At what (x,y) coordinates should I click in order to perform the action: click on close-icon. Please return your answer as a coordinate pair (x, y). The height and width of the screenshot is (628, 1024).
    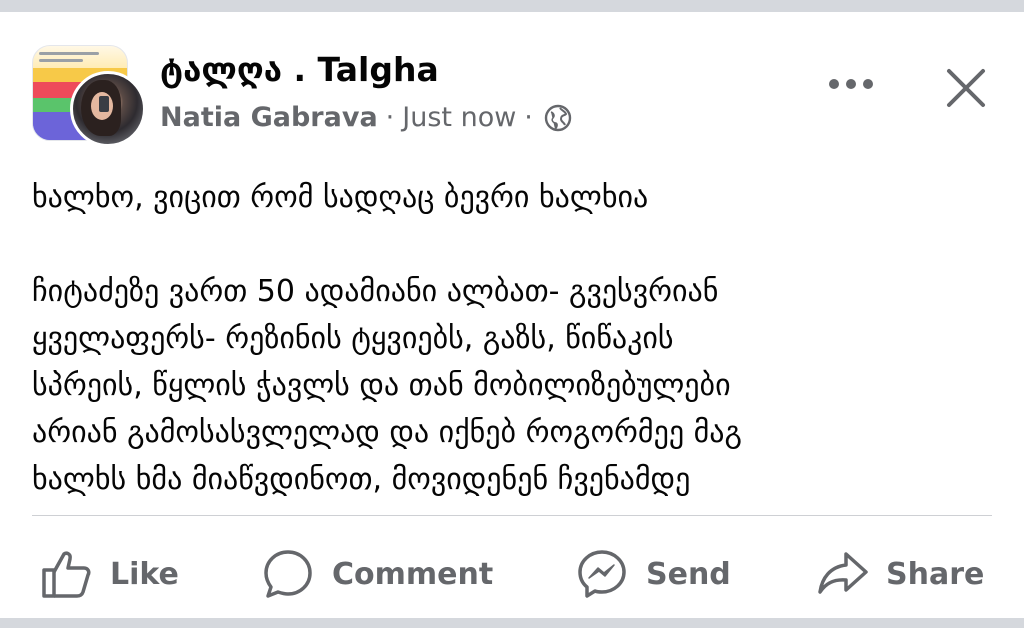
    Looking at the image, I should click on (966, 88).